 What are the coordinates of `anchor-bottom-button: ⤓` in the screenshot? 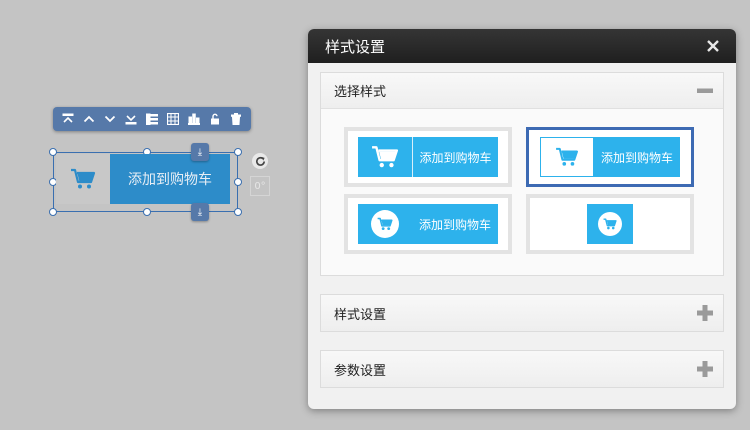 It's located at (200, 212).